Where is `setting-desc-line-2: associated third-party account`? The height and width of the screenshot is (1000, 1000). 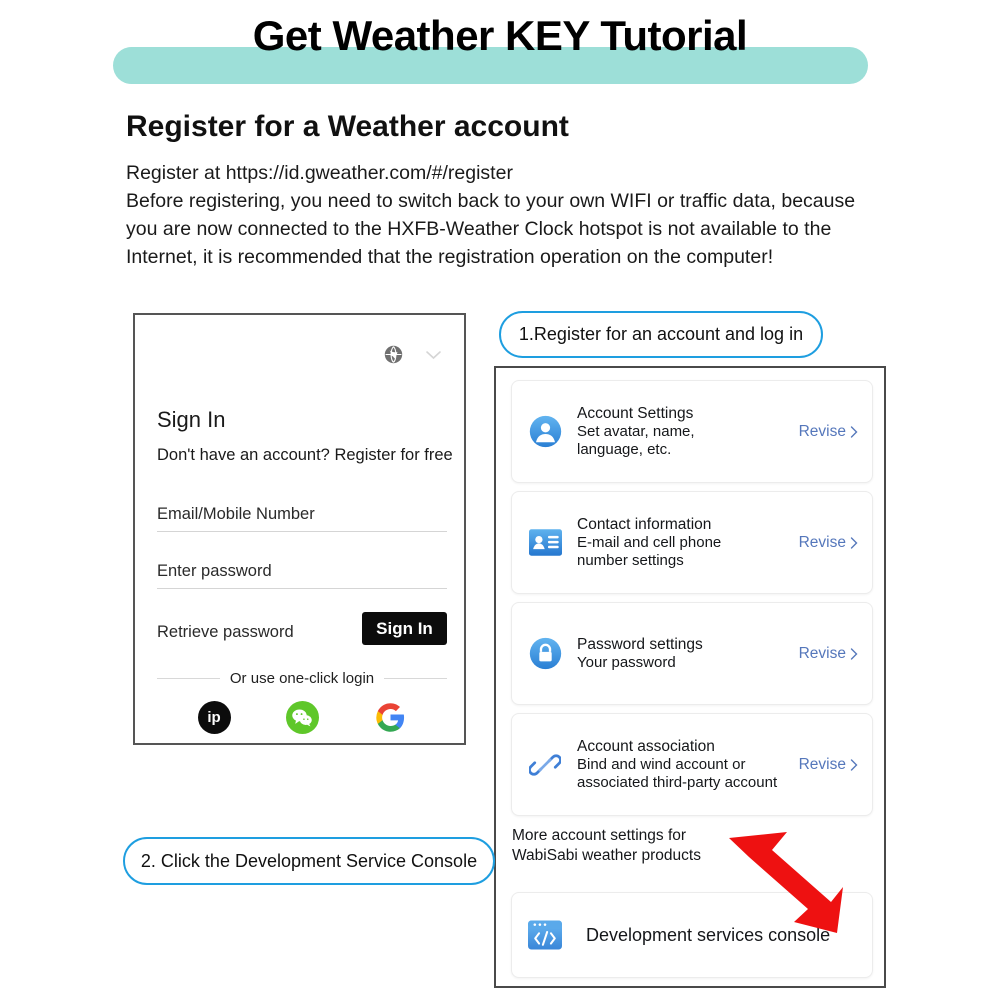 setting-desc-line-2: associated third-party account is located at coordinates (677, 782).